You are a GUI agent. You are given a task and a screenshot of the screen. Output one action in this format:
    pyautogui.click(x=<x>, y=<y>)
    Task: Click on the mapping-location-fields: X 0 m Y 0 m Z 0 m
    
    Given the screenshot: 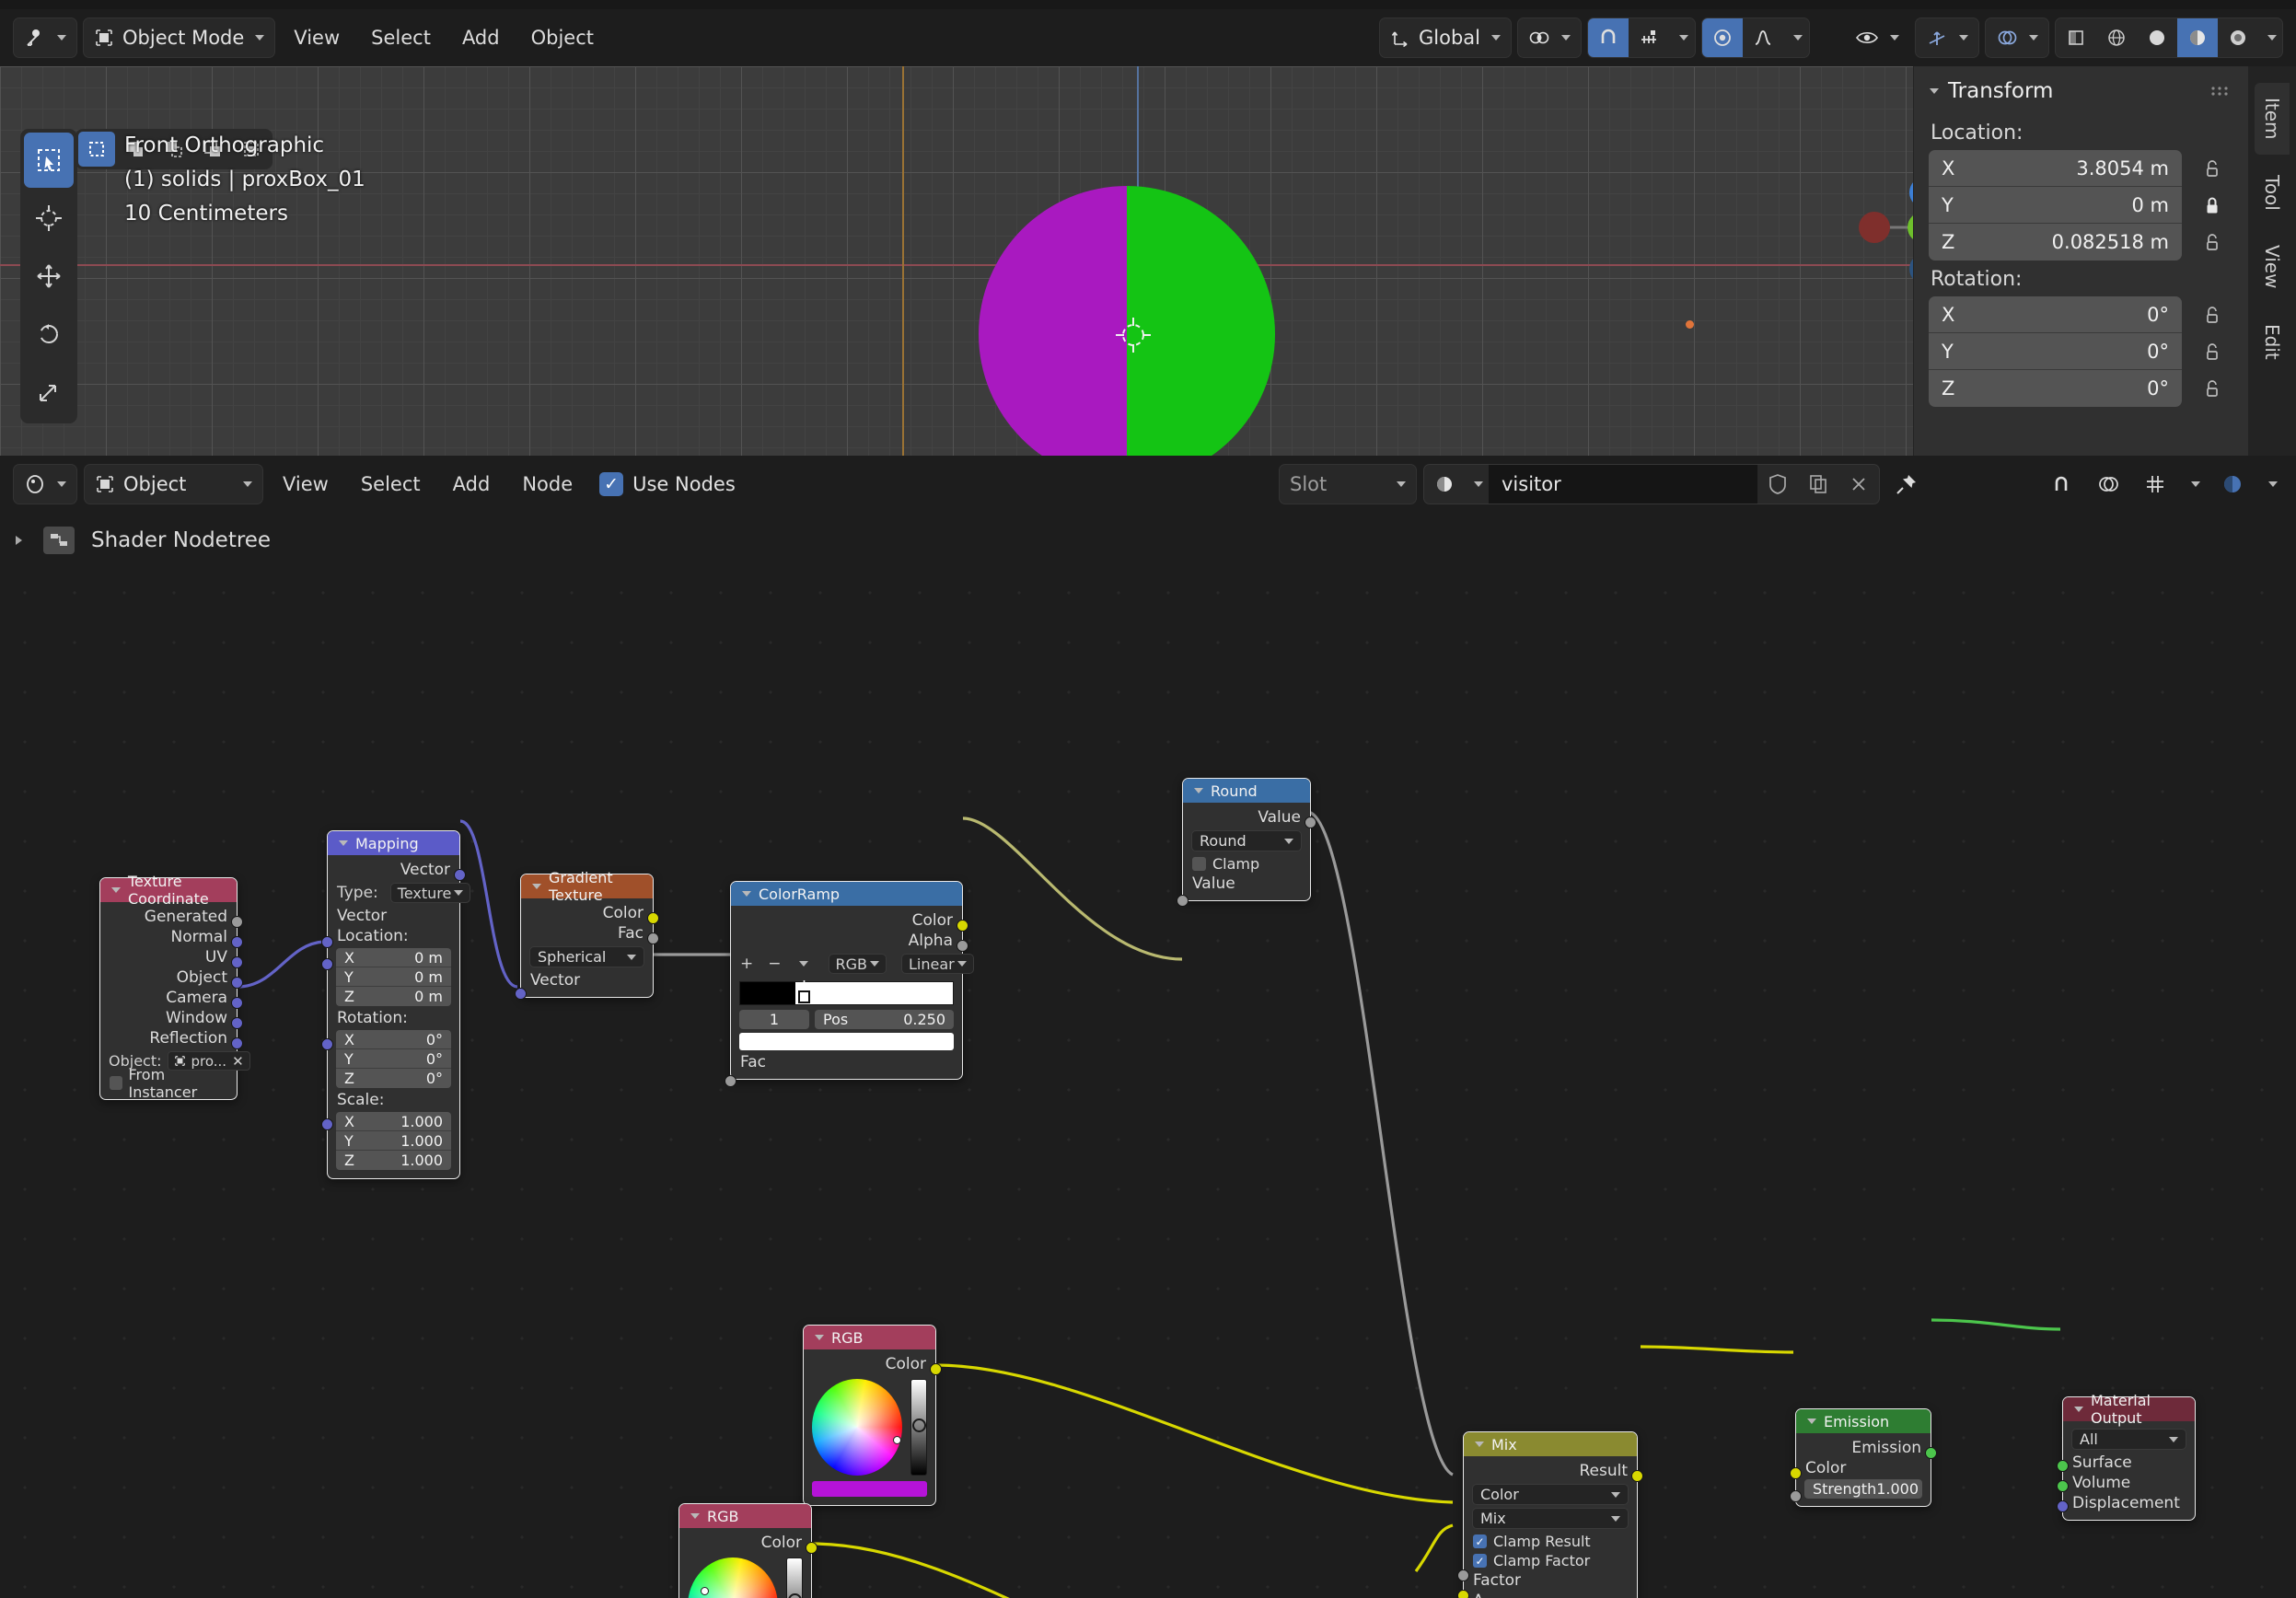 What is the action you would take?
    pyautogui.click(x=393, y=977)
    